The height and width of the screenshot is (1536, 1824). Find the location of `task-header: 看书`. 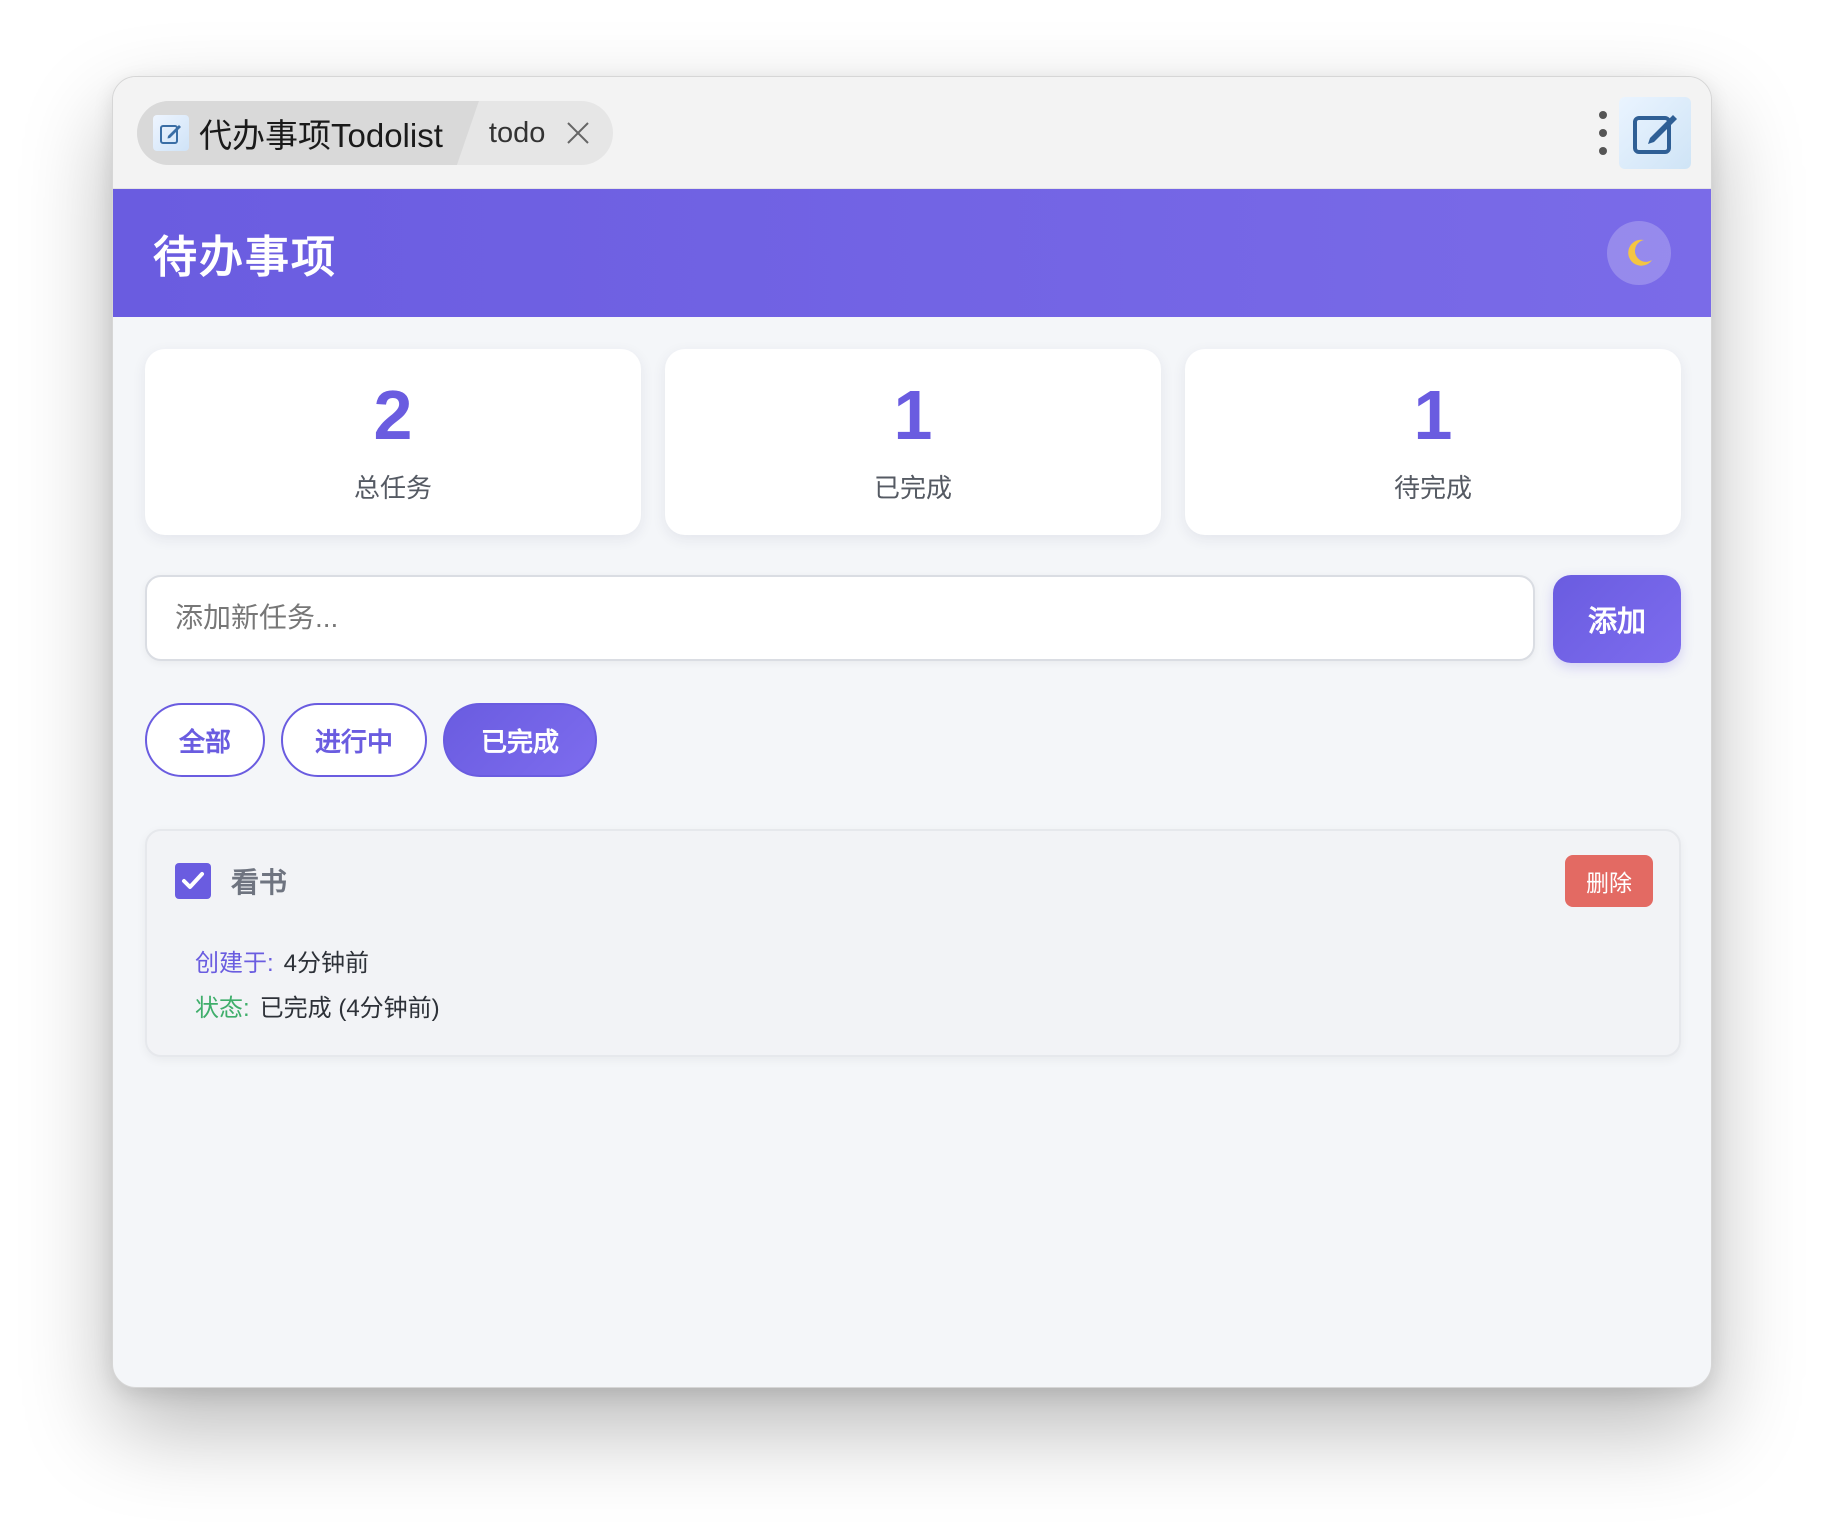

task-header: 看书 is located at coordinates (231, 881).